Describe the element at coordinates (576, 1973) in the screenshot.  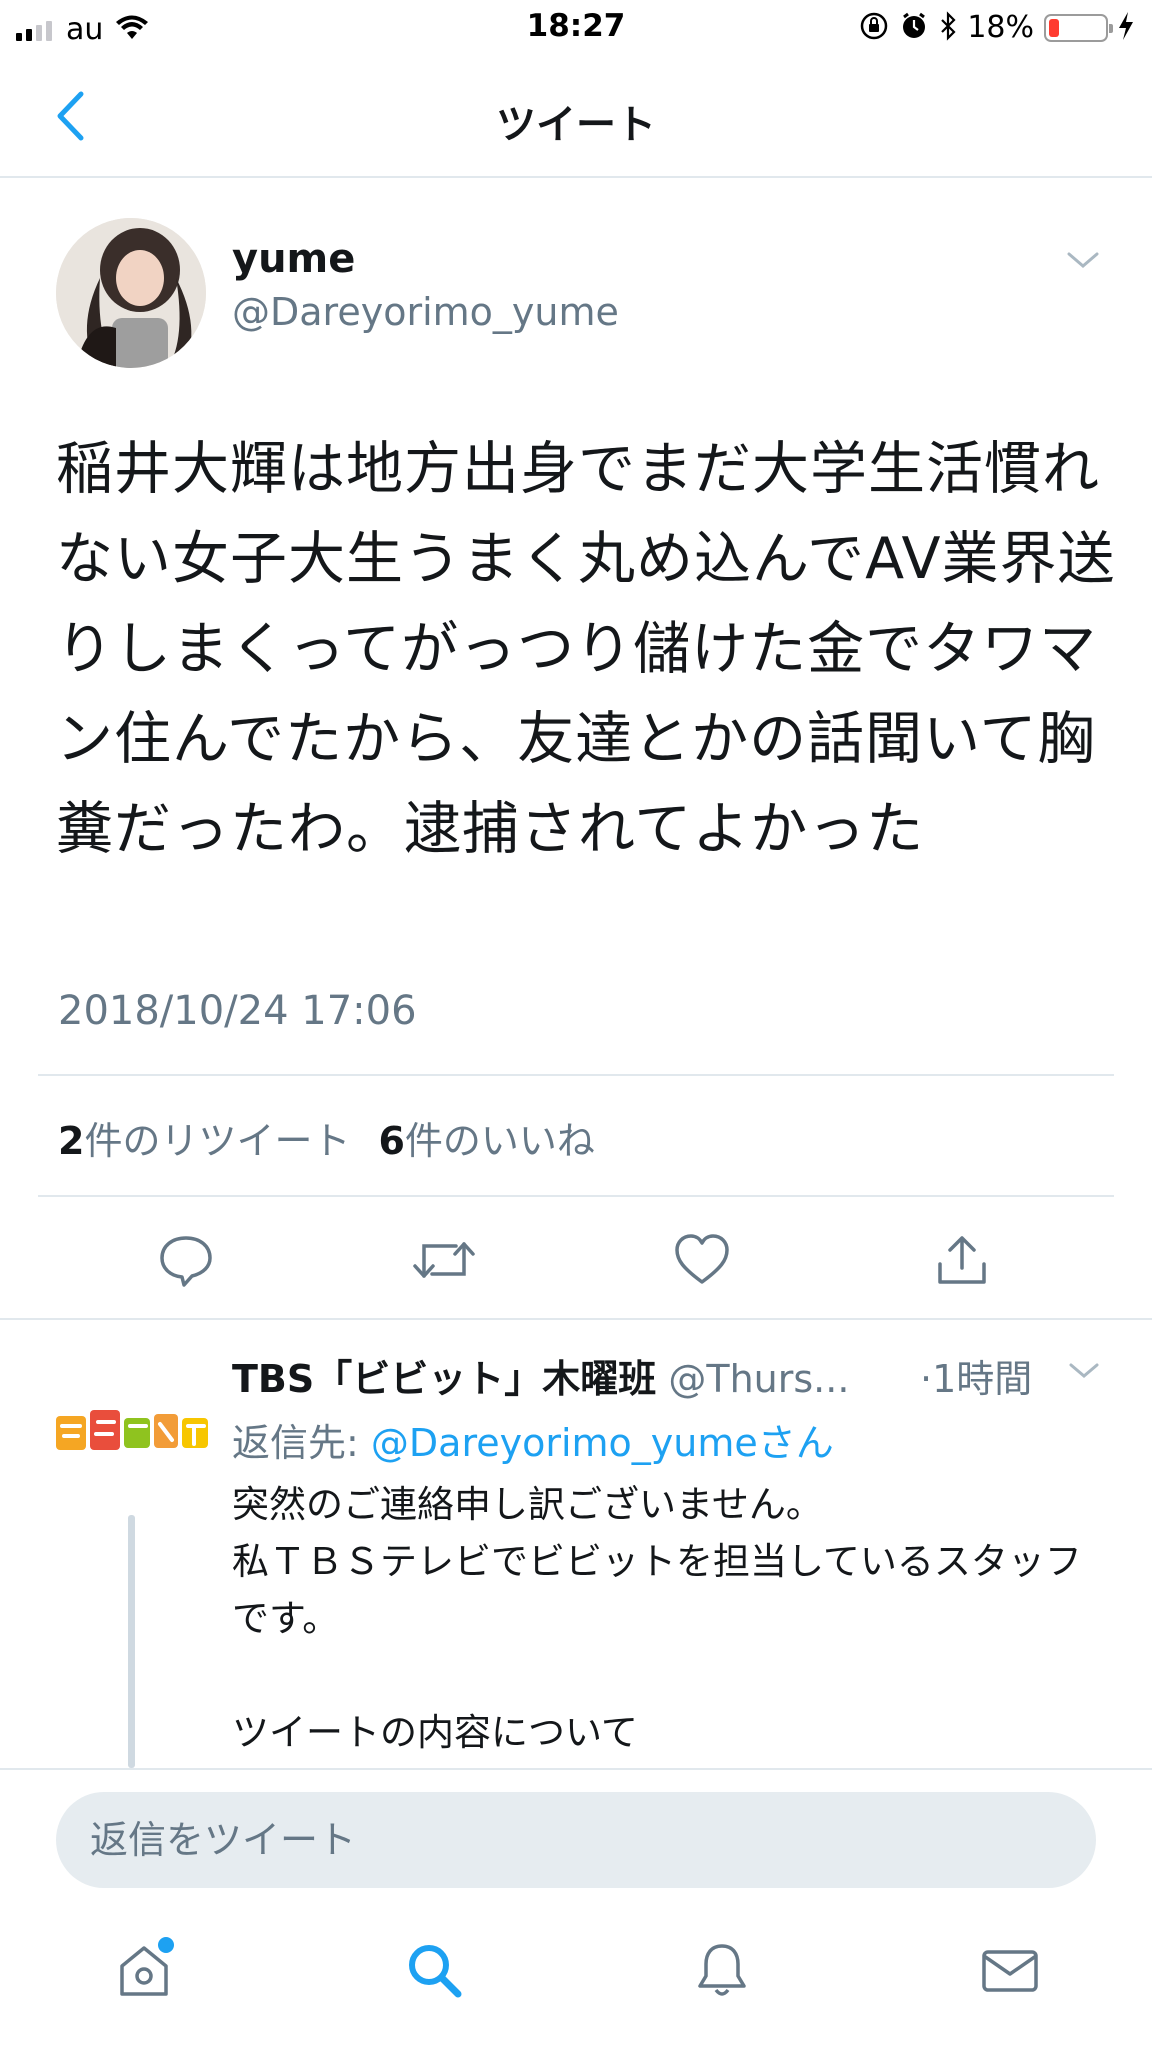
I see `tab-bar` at that location.